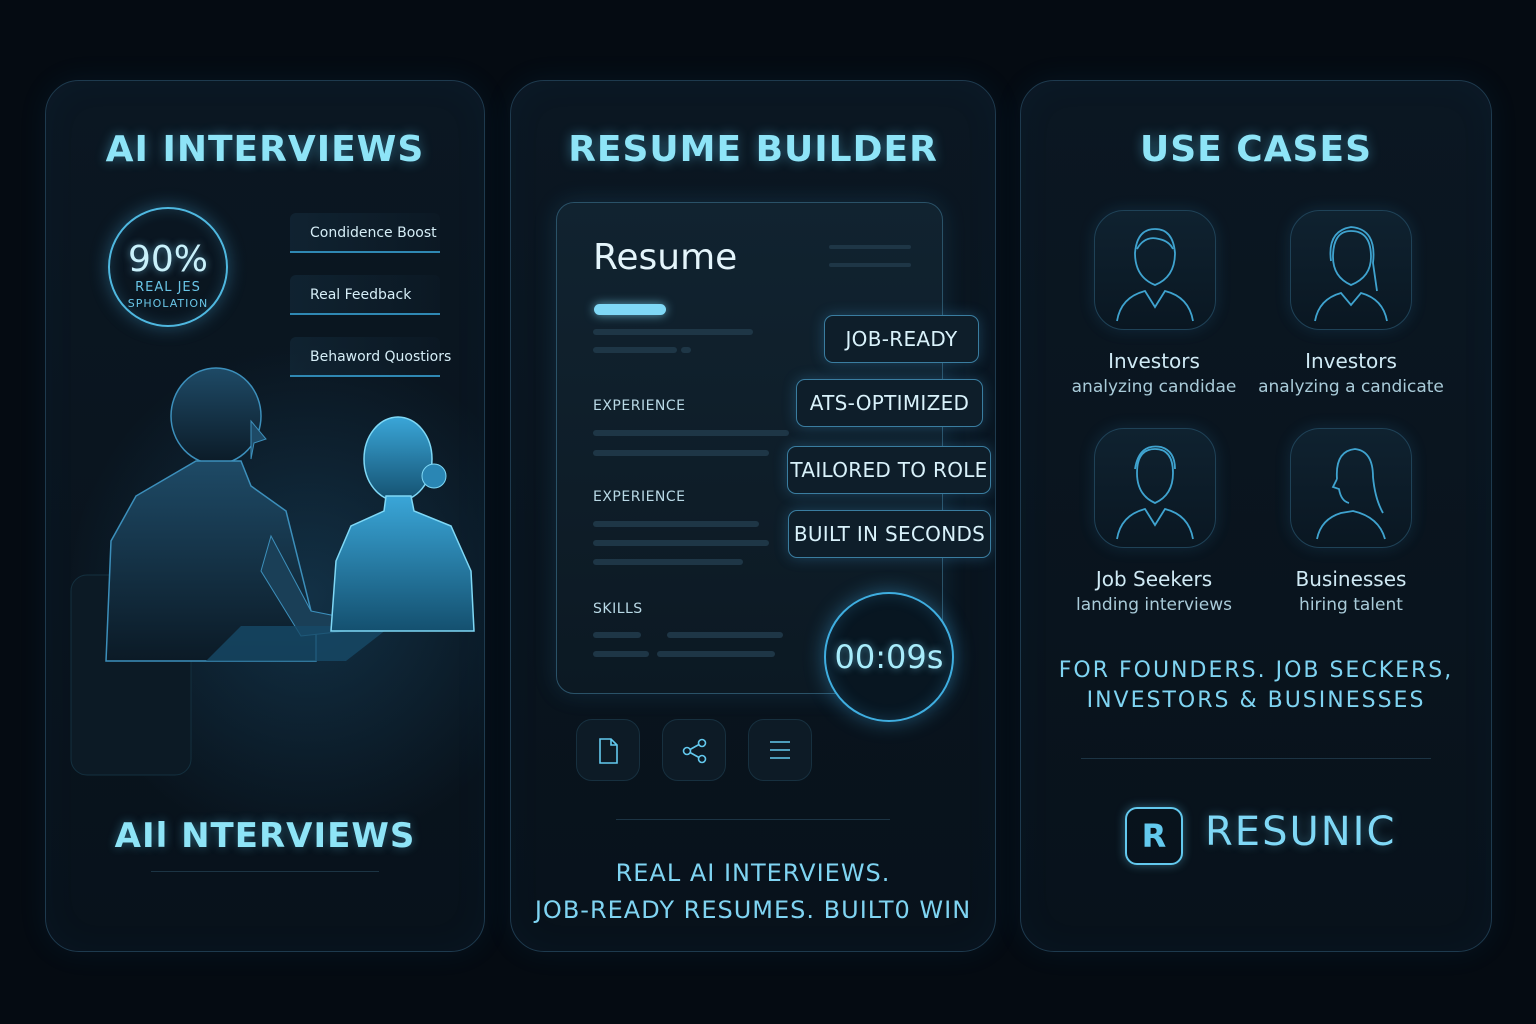 Image resolution: width=1536 pixels, height=1024 pixels. I want to click on use-case-label: Job Seekers landing interviews, so click(1154, 591).